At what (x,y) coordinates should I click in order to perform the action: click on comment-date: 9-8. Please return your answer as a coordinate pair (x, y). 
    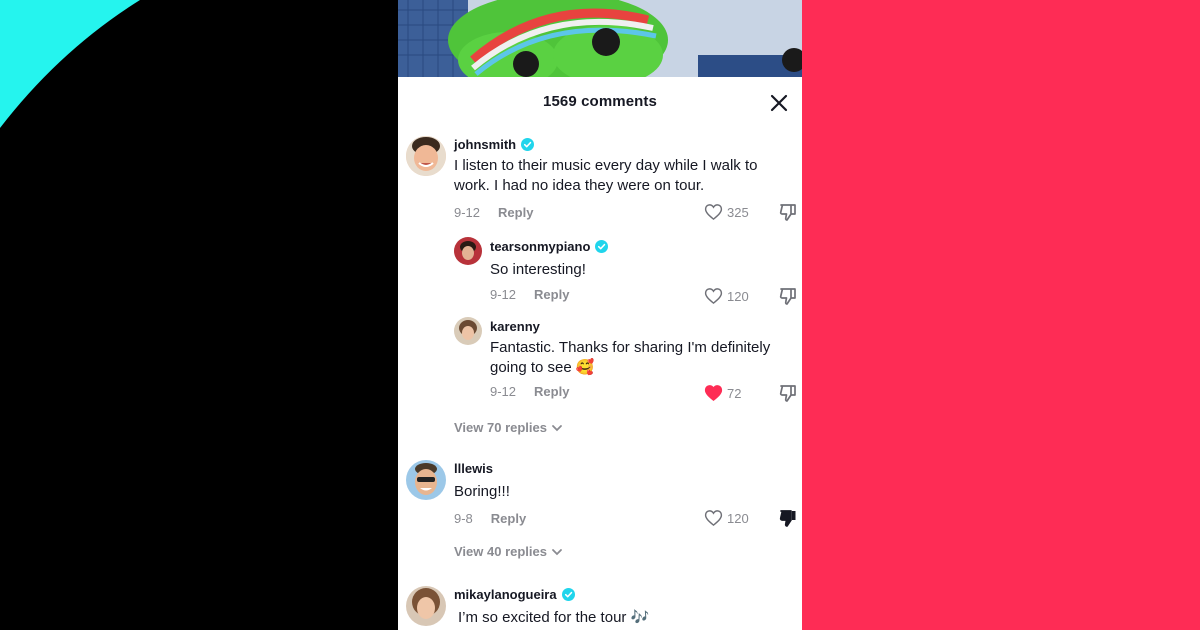
    Looking at the image, I should click on (463, 518).